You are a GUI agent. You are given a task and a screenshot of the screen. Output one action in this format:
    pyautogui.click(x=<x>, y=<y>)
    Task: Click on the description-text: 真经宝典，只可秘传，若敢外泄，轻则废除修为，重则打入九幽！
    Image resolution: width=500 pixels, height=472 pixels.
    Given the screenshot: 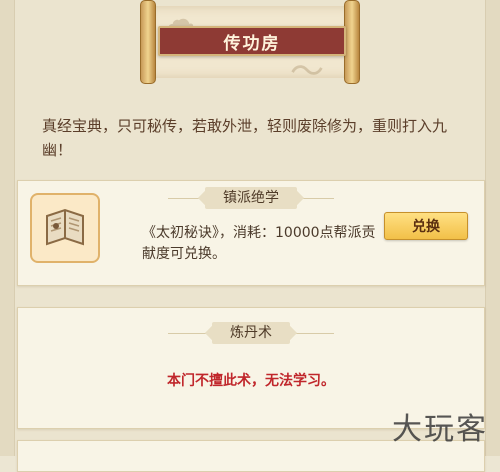 What is the action you would take?
    pyautogui.click(x=245, y=138)
    